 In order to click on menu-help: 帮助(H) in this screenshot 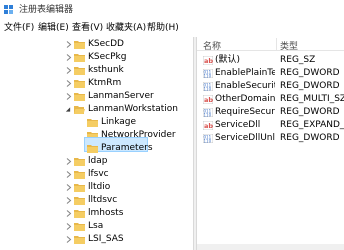, I will do `click(163, 28)`.